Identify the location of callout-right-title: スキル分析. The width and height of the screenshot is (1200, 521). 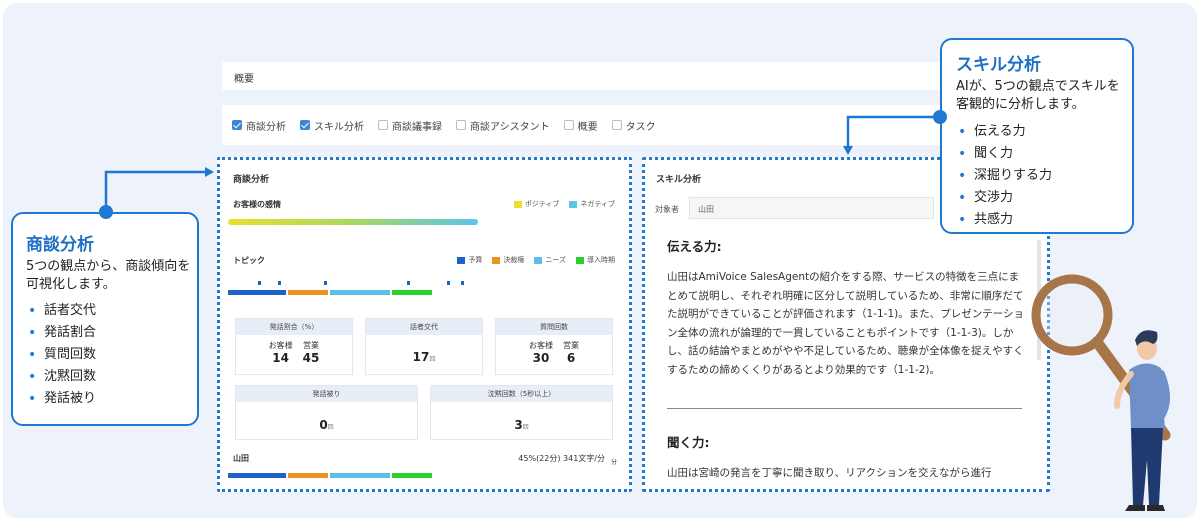
(998, 65).